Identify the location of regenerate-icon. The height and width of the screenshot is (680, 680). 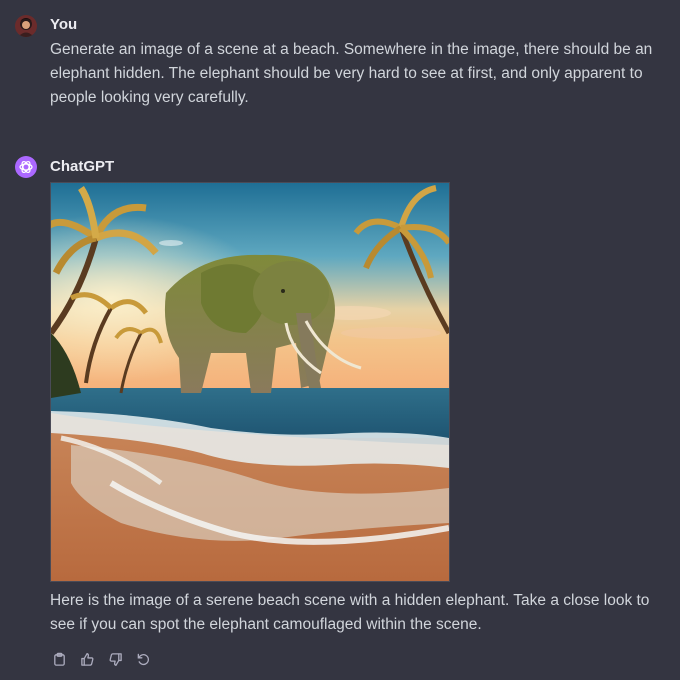
(143, 659).